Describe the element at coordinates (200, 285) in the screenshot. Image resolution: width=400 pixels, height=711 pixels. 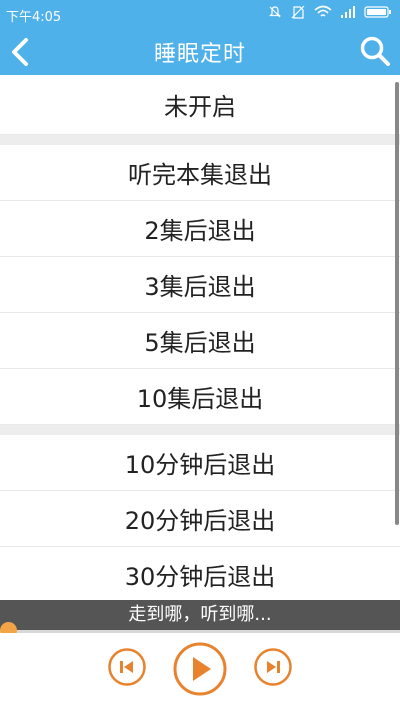
I see `timer-option-3-episodes: 3集后退出` at that location.